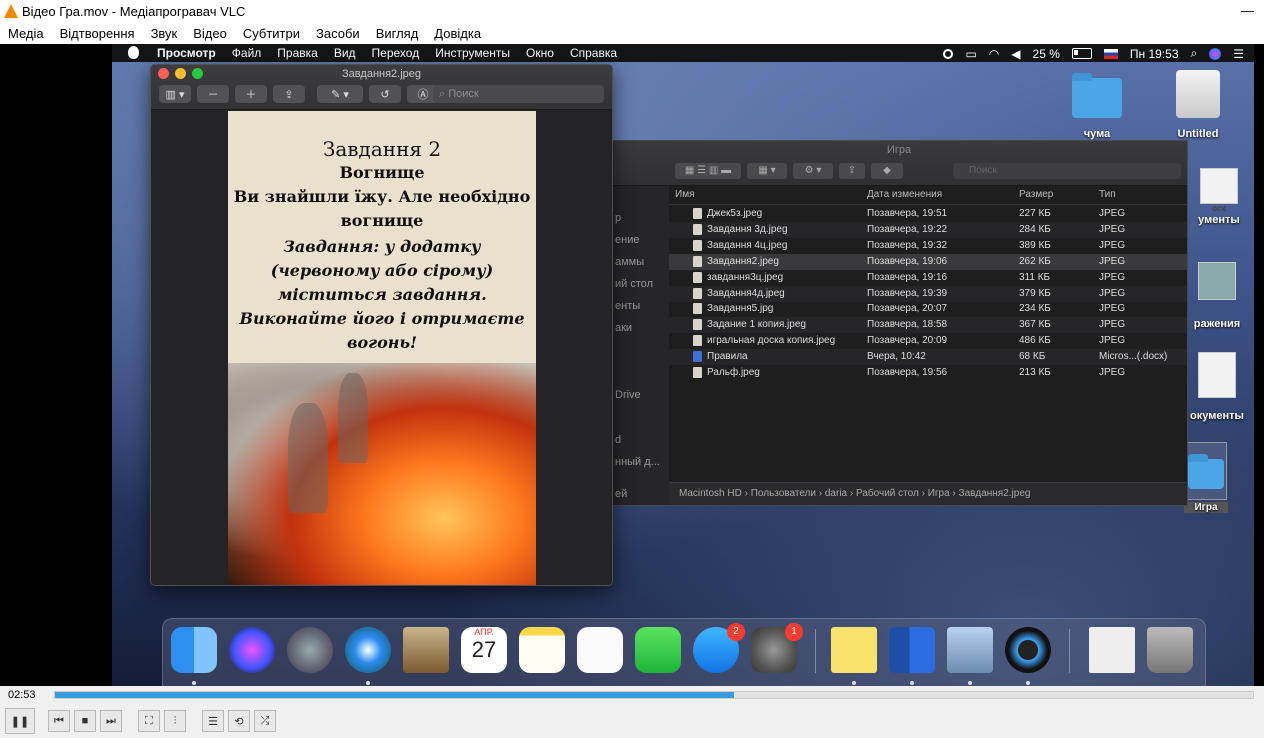 The image size is (1264, 738). Describe the element at coordinates (623, 328) in the screenshot. I see `sidebar-item: аки` at that location.